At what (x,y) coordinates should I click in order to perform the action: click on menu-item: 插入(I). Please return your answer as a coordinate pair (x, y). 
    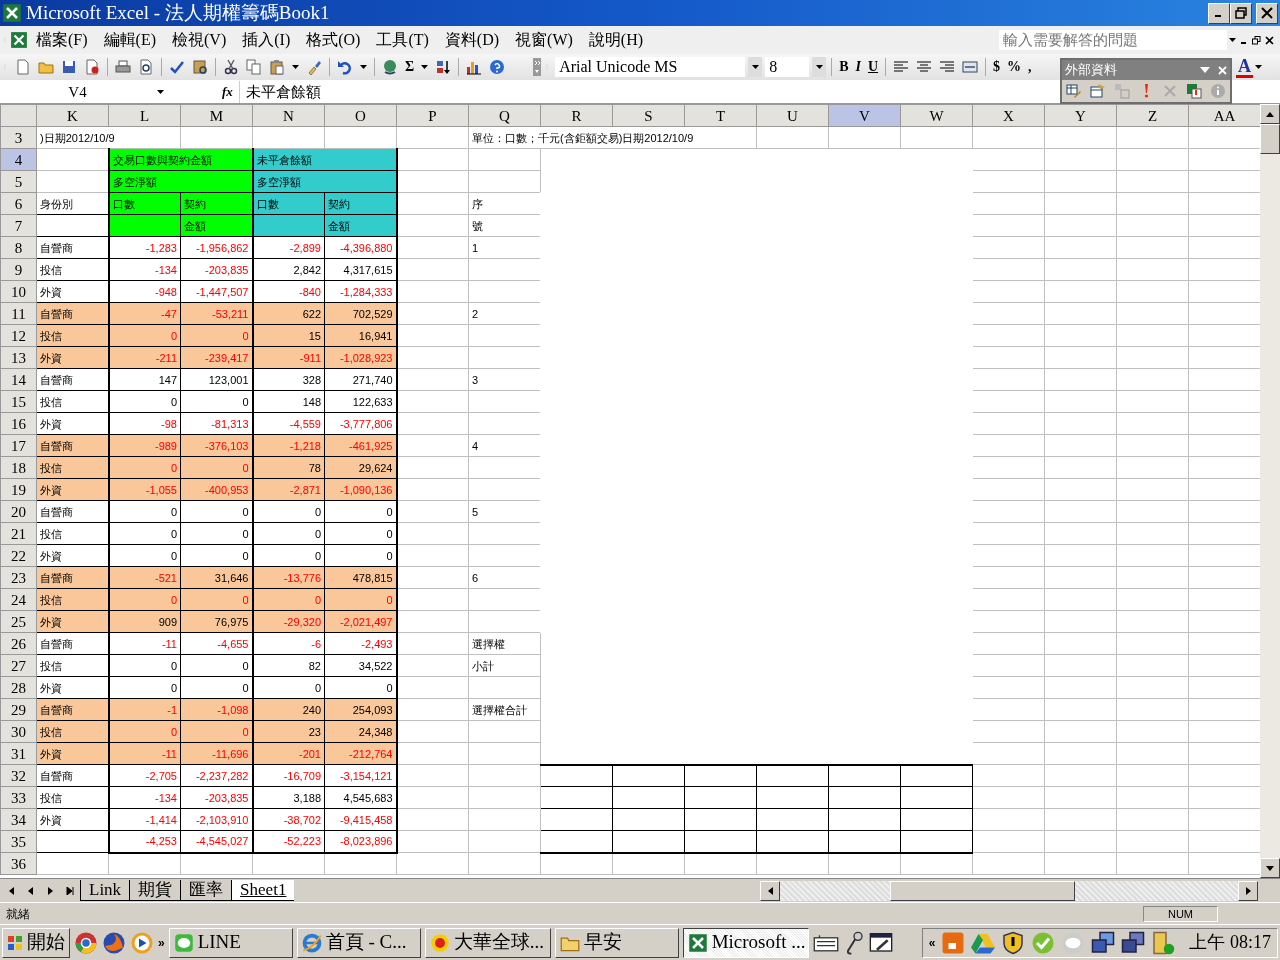
    Looking at the image, I should click on (266, 40).